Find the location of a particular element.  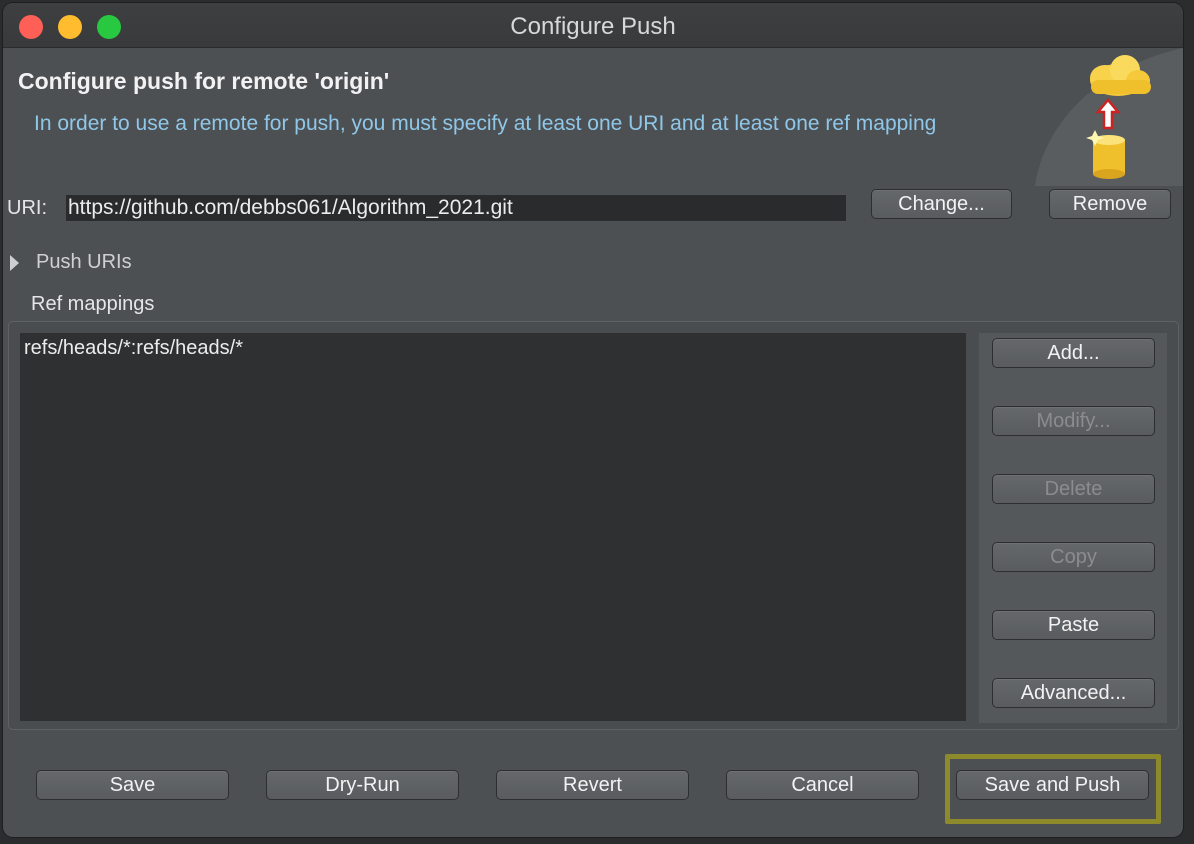

title-bar: Configure Push is located at coordinates (593, 25).